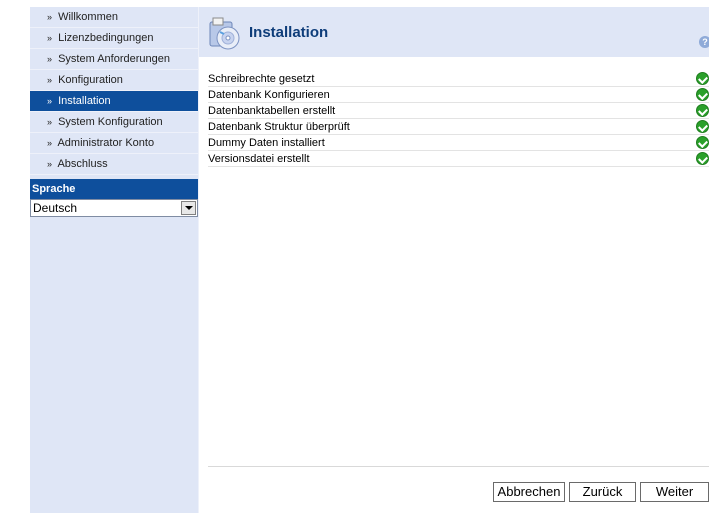  What do you see at coordinates (458, 466) in the screenshot?
I see `footer-divider` at bounding box center [458, 466].